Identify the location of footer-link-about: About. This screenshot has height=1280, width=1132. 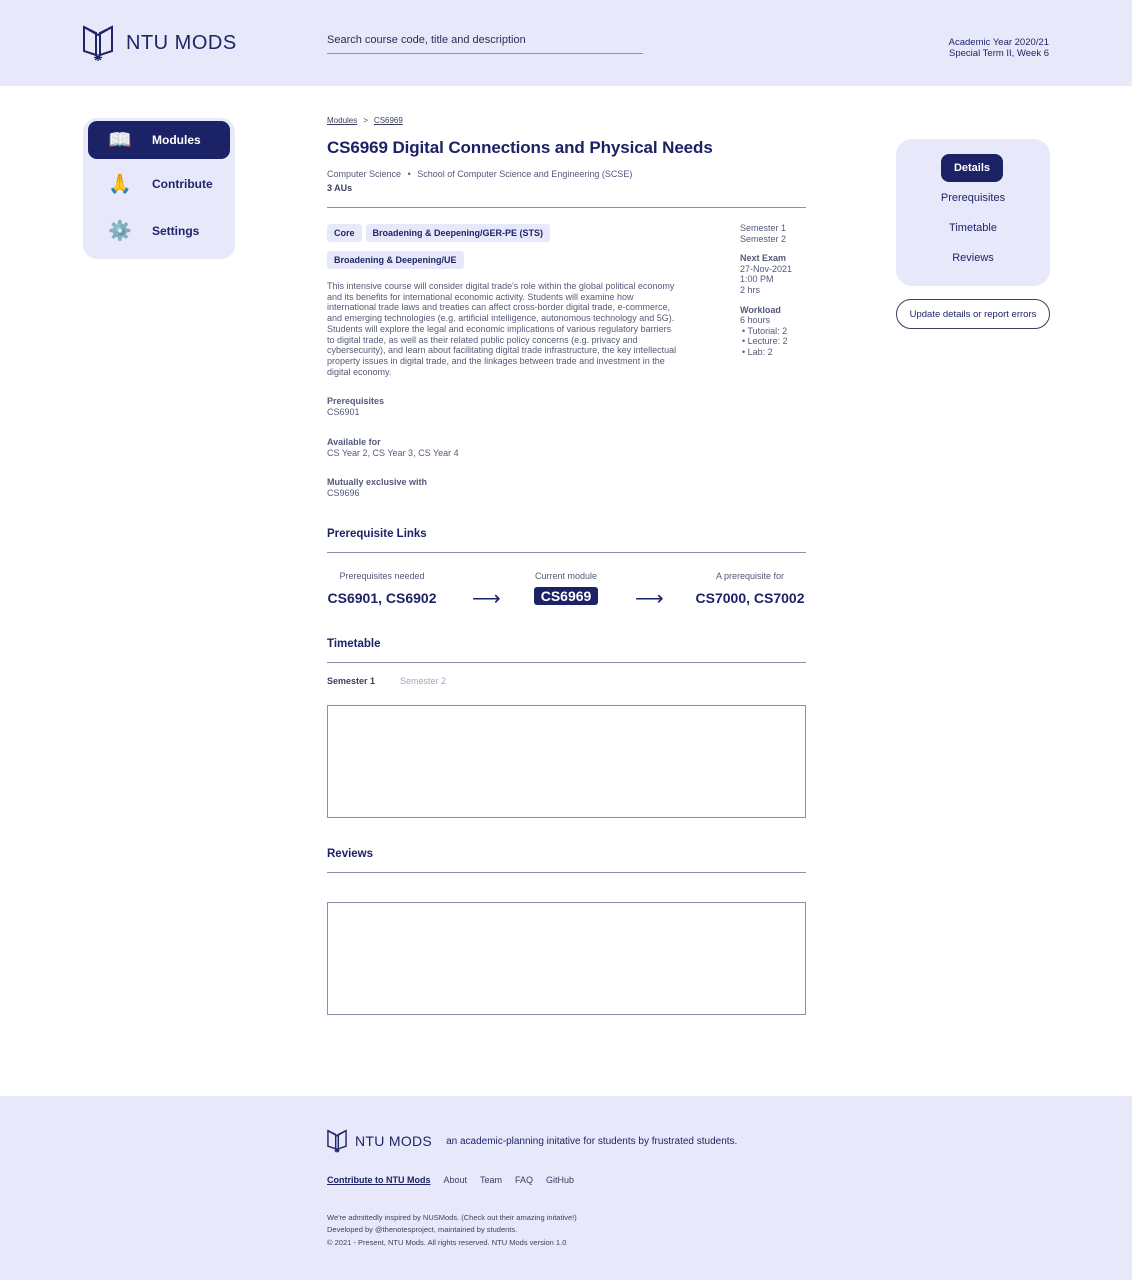
(455, 1180).